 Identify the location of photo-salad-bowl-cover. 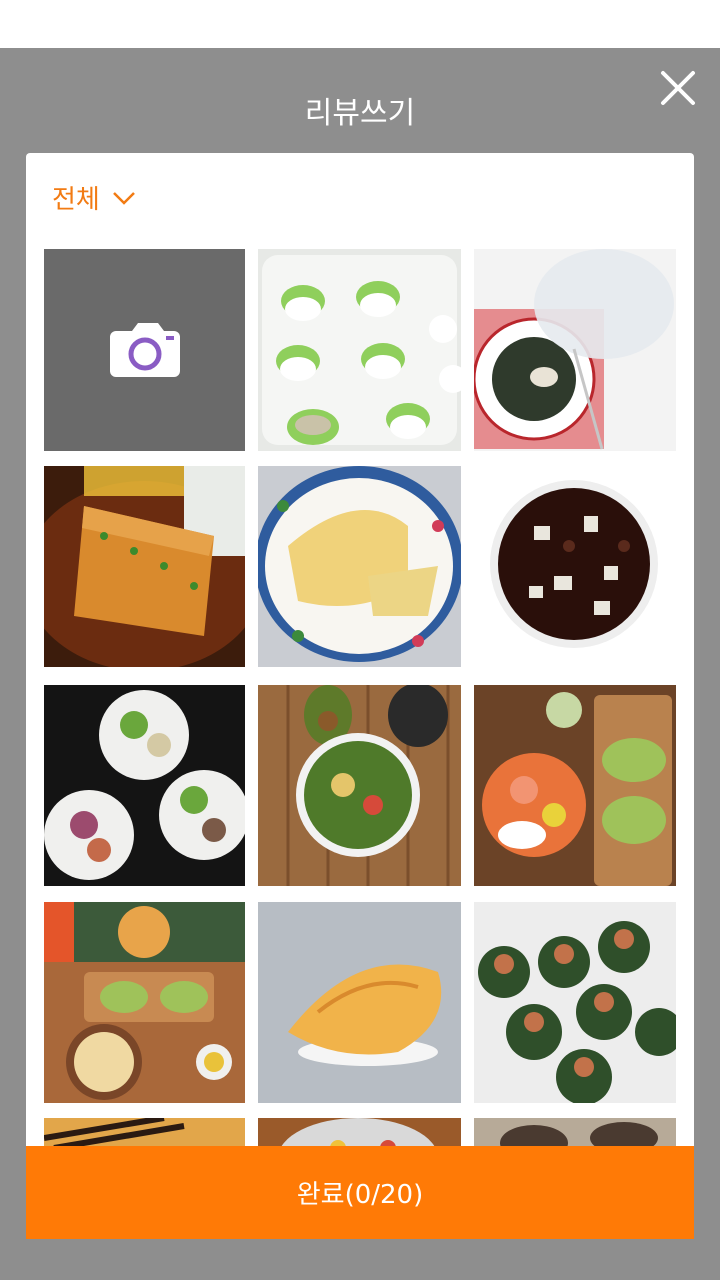
(575, 350).